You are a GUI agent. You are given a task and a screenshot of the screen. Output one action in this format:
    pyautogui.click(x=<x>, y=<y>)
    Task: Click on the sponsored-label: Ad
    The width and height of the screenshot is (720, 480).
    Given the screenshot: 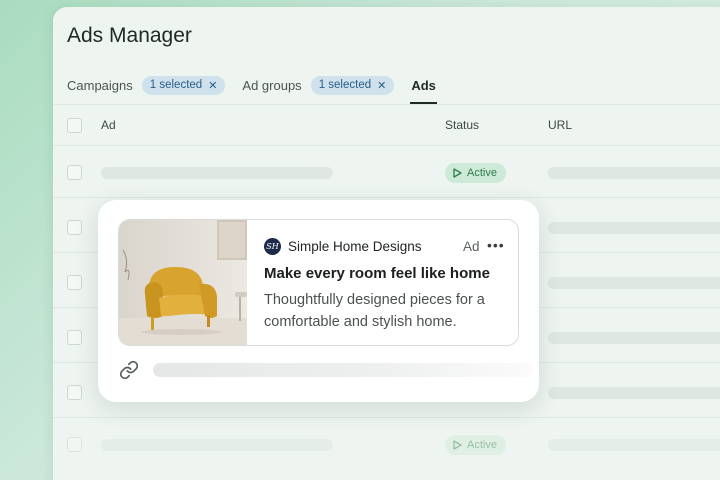 What is the action you would take?
    pyautogui.click(x=471, y=246)
    